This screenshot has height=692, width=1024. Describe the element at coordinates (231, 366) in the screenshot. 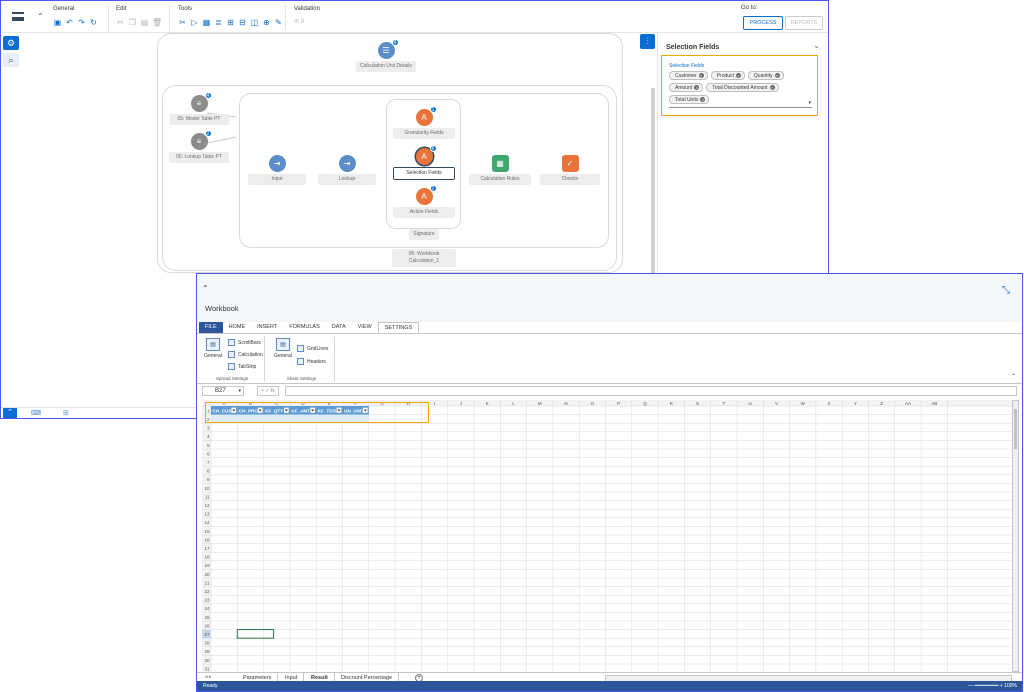

I see `tabstrip-icon` at that location.